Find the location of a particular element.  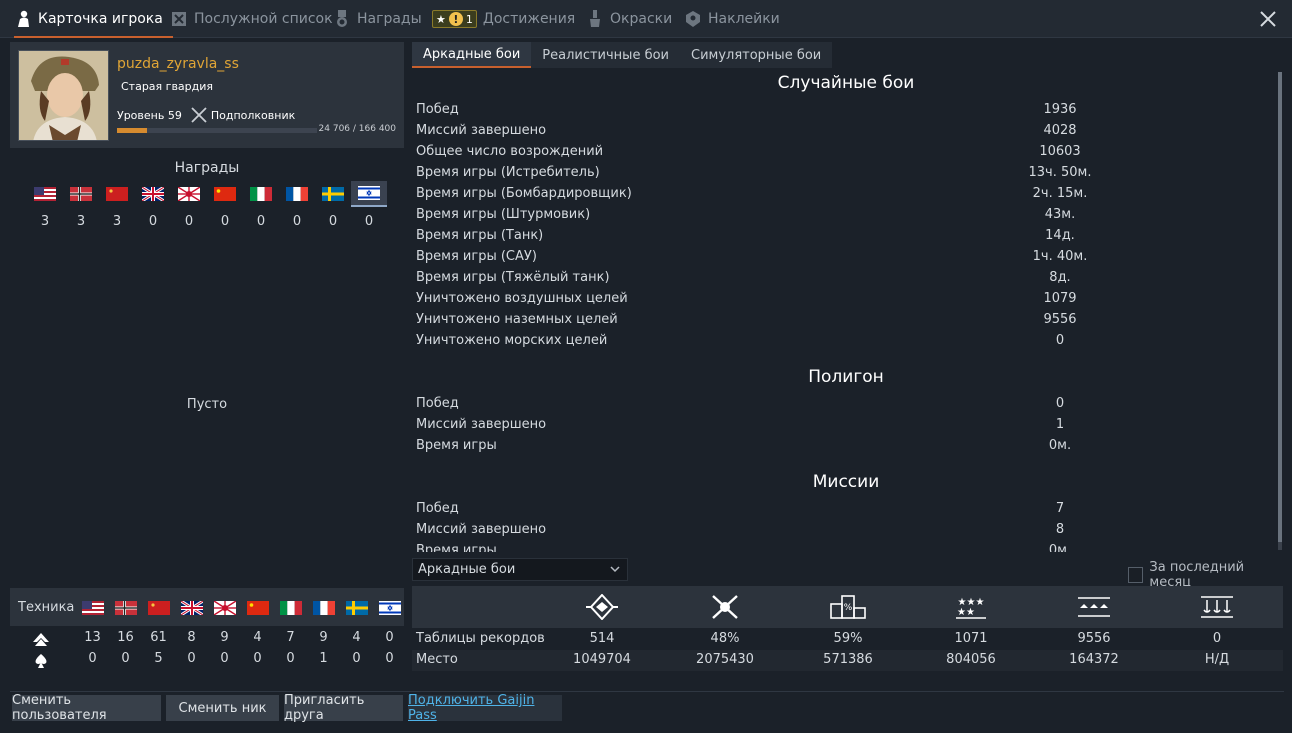

stat-row: Уничтожено воздушных целей 1079 is located at coordinates (846, 301).